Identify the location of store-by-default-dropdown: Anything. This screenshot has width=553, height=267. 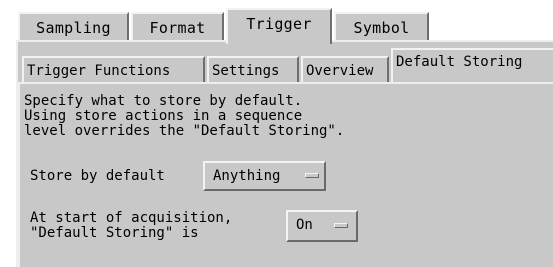
(264, 176).